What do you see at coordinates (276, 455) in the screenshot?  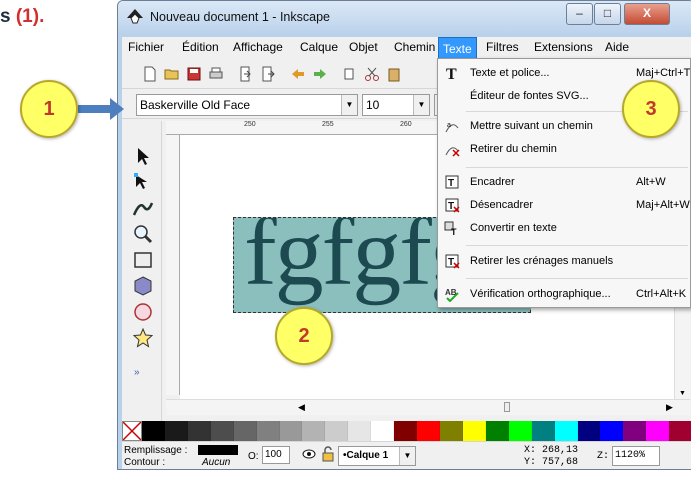 I see `opacity-input: 100` at bounding box center [276, 455].